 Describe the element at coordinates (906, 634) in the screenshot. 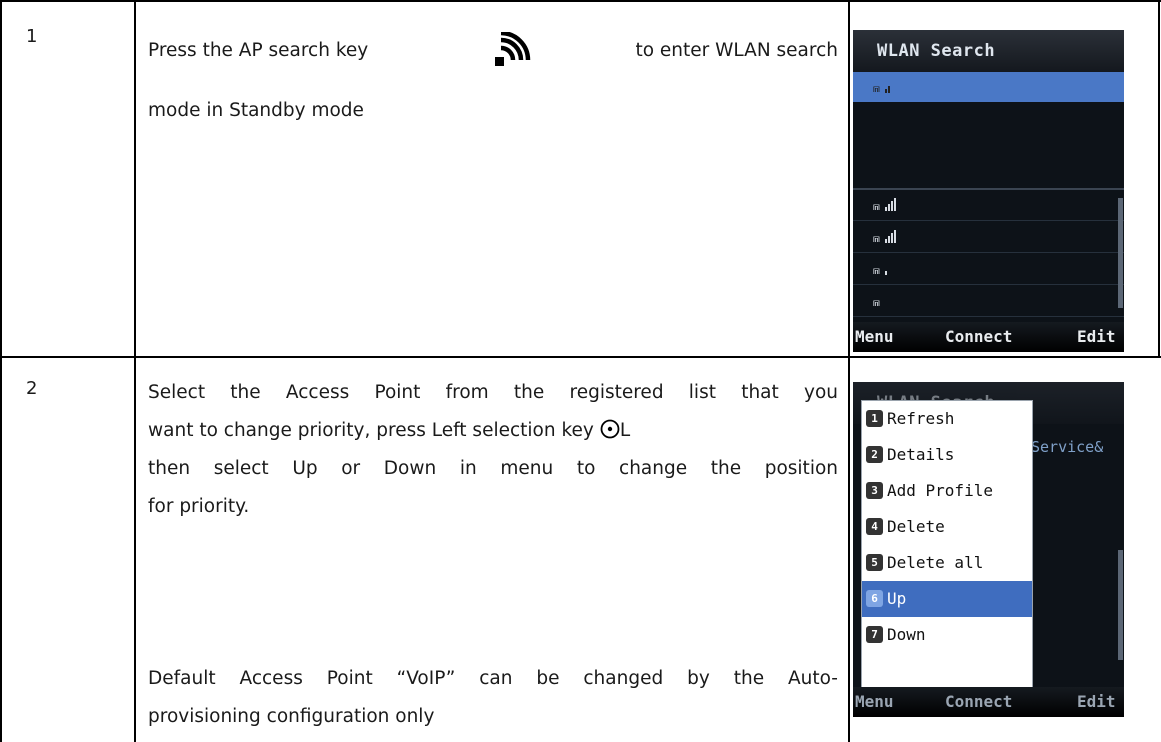

I see `menu-label: Down` at that location.